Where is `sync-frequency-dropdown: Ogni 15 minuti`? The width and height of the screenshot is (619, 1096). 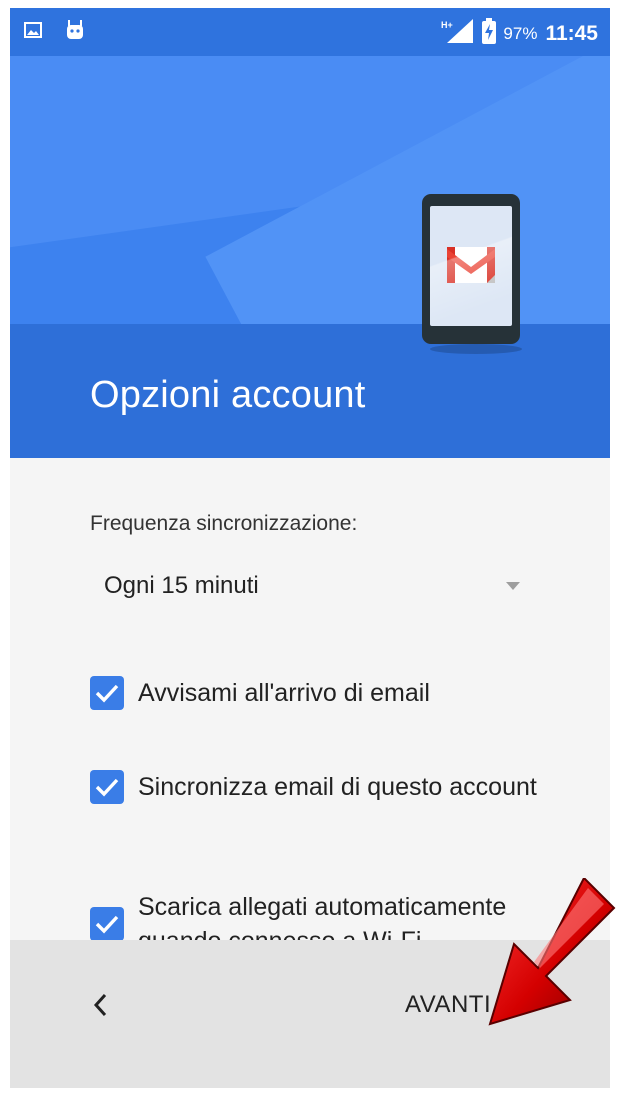
sync-frequency-dropdown: Ogni 15 minuti is located at coordinates (310, 587).